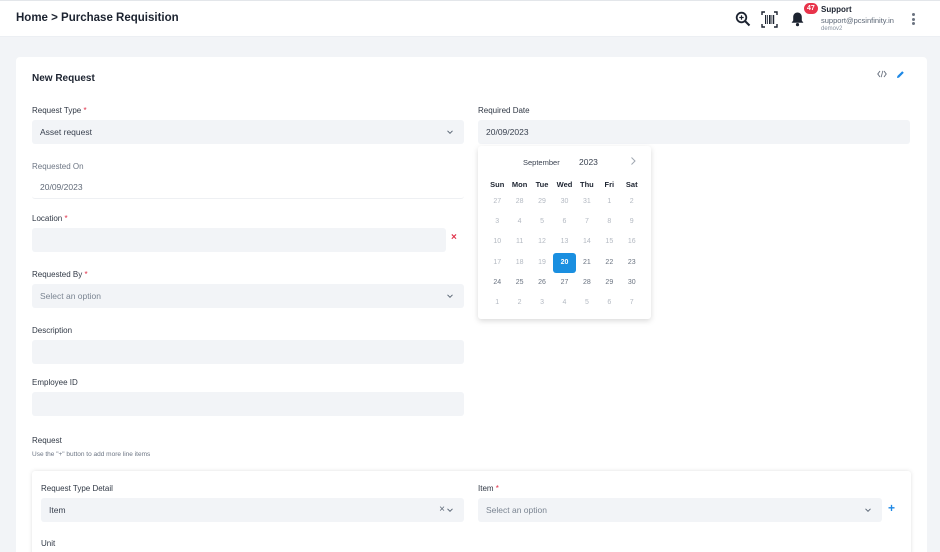  What do you see at coordinates (519, 184) in the screenshot?
I see `weekday-header: Mon` at bounding box center [519, 184].